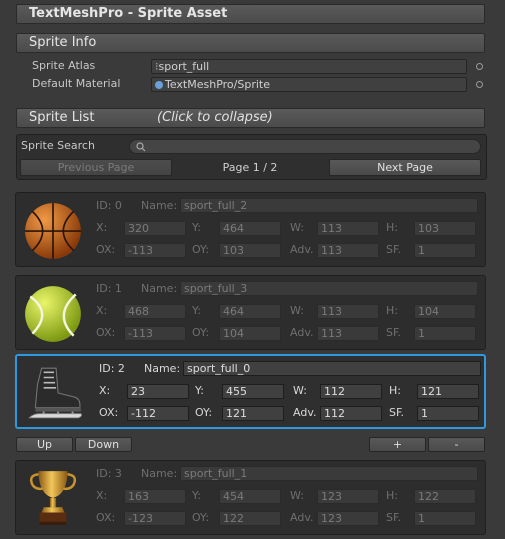 This screenshot has height=539, width=505. Describe the element at coordinates (155, 518) in the screenshot. I see `sprite-ox-field: -123` at that location.